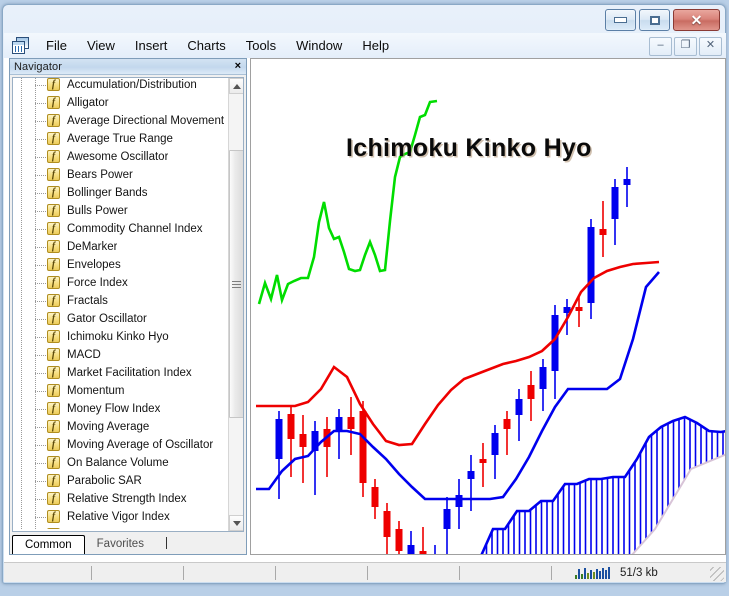 This screenshot has height=596, width=729. I want to click on navigator-item-macd: f MACD, so click(121, 355).